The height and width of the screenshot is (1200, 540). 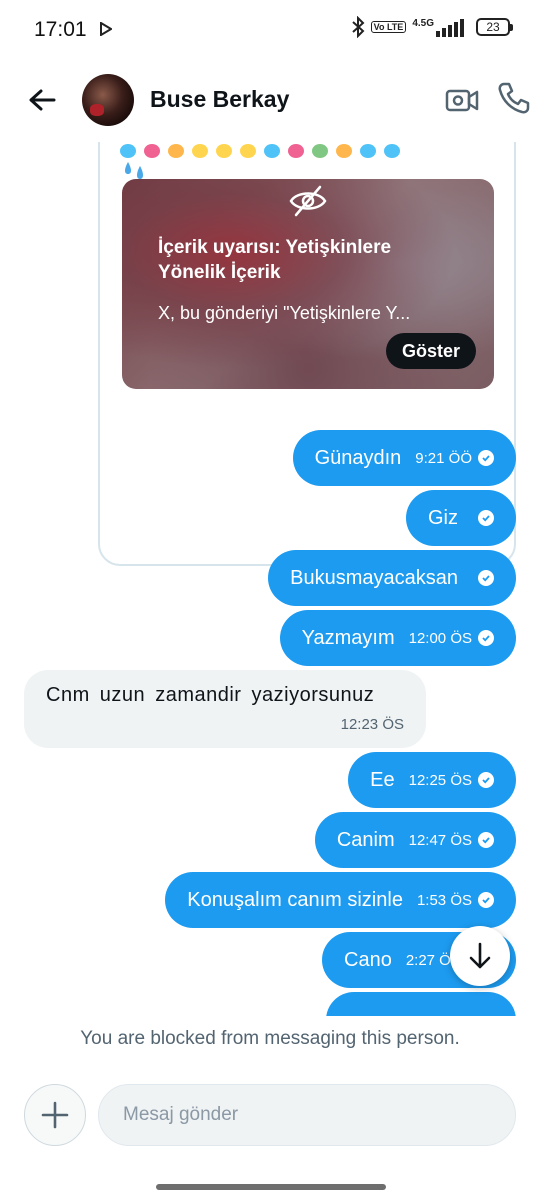 What do you see at coordinates (421, 1004) in the screenshot?
I see `message-bubble-partial` at bounding box center [421, 1004].